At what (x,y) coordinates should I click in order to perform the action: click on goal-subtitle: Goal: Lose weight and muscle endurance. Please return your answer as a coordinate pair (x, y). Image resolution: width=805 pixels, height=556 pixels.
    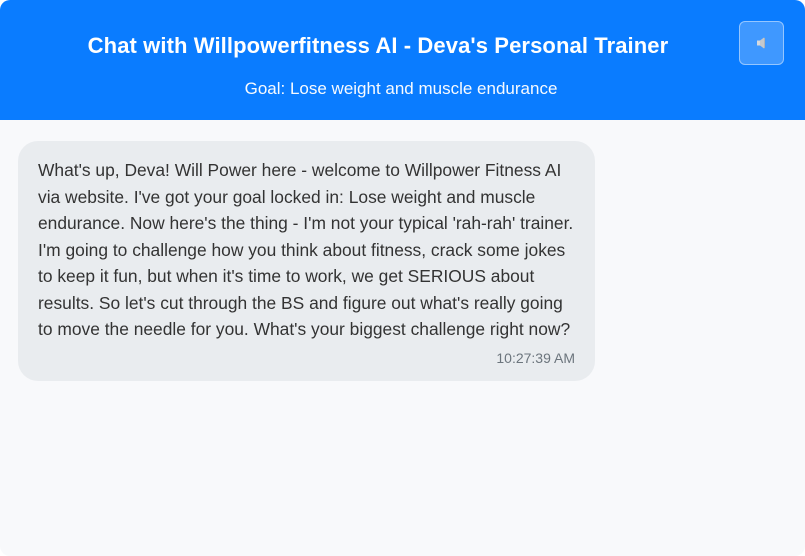
    Looking at the image, I should click on (401, 88).